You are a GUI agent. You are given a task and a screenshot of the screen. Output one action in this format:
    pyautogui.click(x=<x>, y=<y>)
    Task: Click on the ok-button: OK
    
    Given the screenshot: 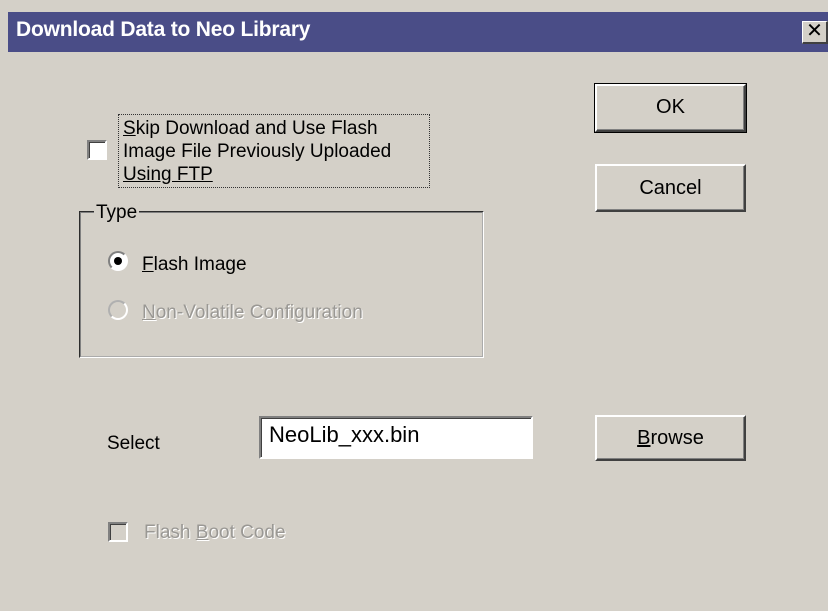 What is the action you would take?
    pyautogui.click(x=670, y=108)
    